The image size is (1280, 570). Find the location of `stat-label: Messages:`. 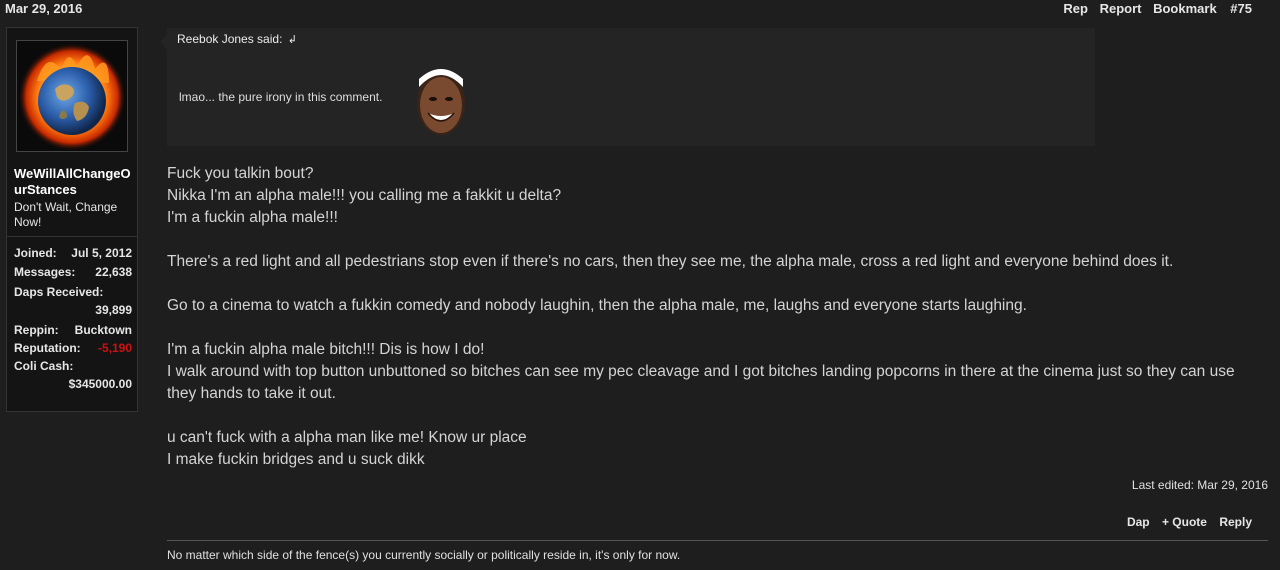

stat-label: Messages: is located at coordinates (45, 272).